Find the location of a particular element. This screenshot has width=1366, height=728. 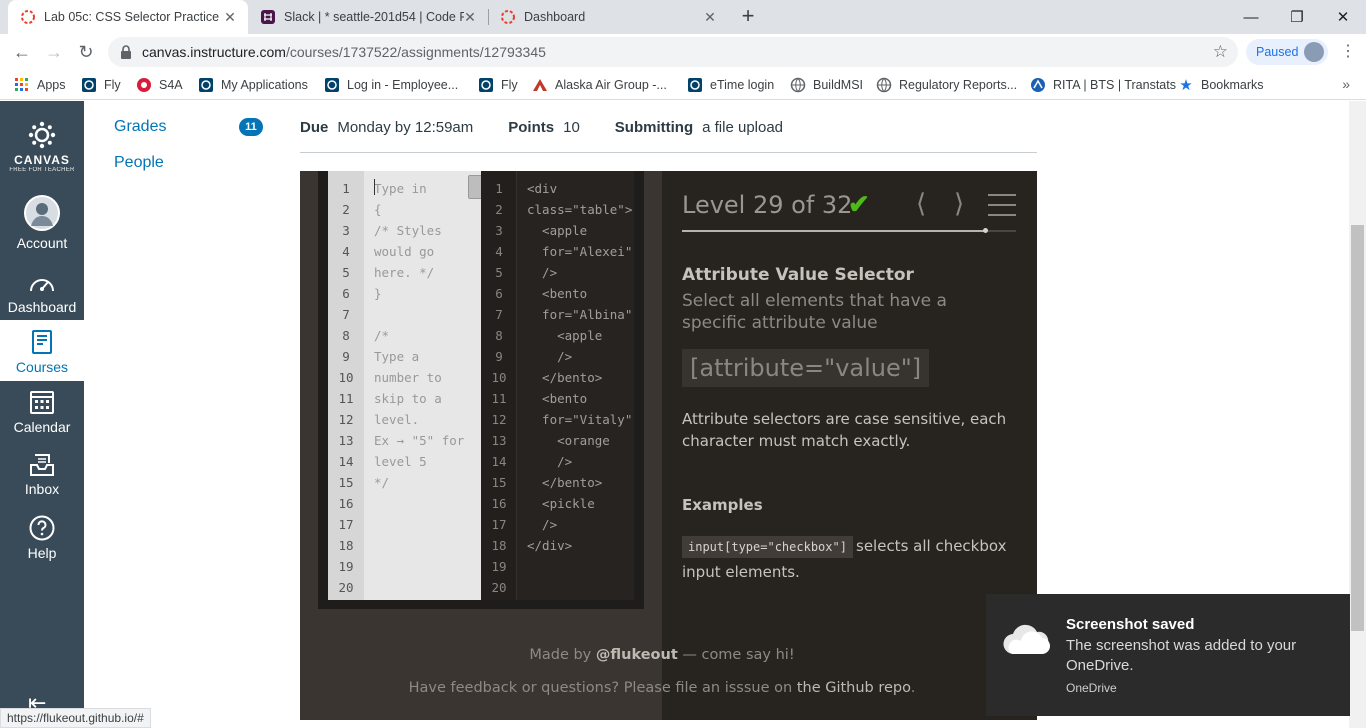

tab-dashboard: Dashboard ✕ is located at coordinates (608, 17).